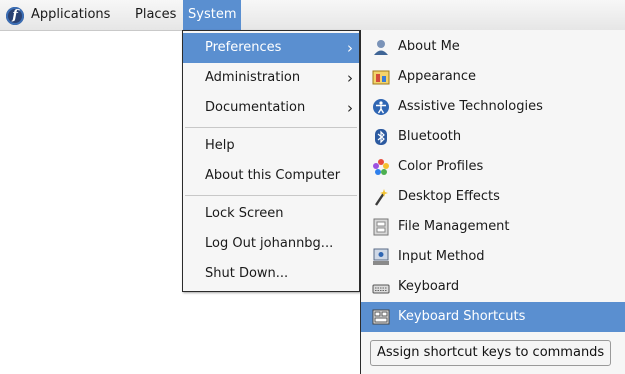  I want to click on desktop-effects-icon, so click(381, 197).